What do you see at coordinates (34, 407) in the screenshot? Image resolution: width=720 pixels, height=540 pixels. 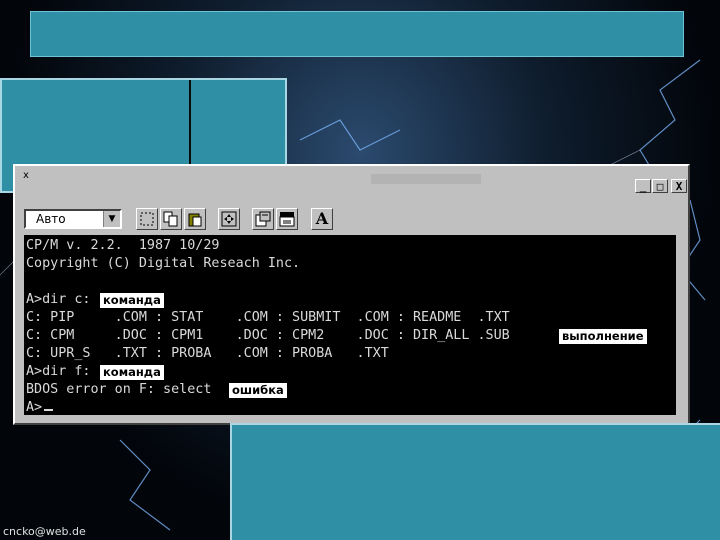 I see `terminal-line: A>` at bounding box center [34, 407].